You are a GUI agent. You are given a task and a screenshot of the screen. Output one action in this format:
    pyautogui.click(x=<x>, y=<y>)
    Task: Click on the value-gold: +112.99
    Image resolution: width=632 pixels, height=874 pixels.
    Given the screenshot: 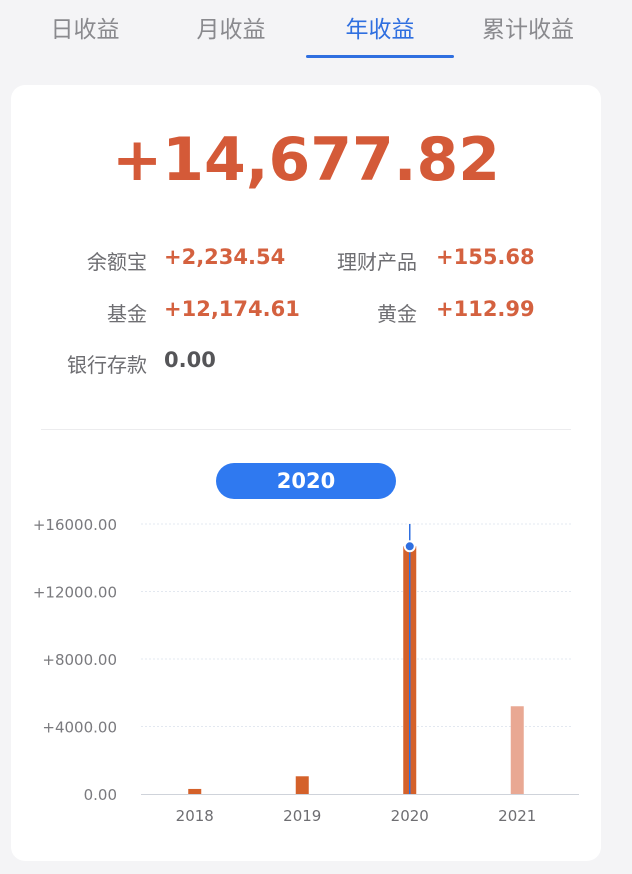 What is the action you would take?
    pyautogui.click(x=485, y=309)
    